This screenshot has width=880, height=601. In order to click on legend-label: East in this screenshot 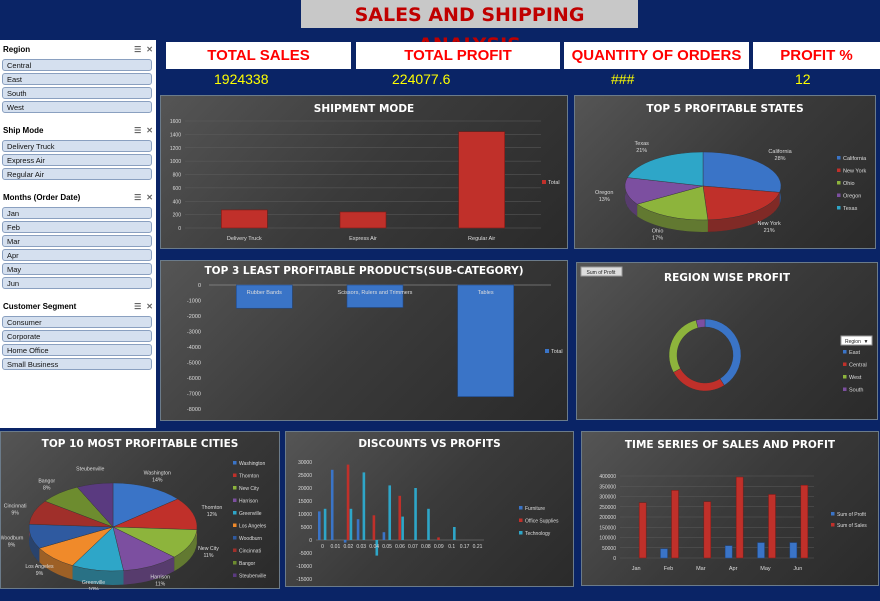, I will do `click(854, 353)`.